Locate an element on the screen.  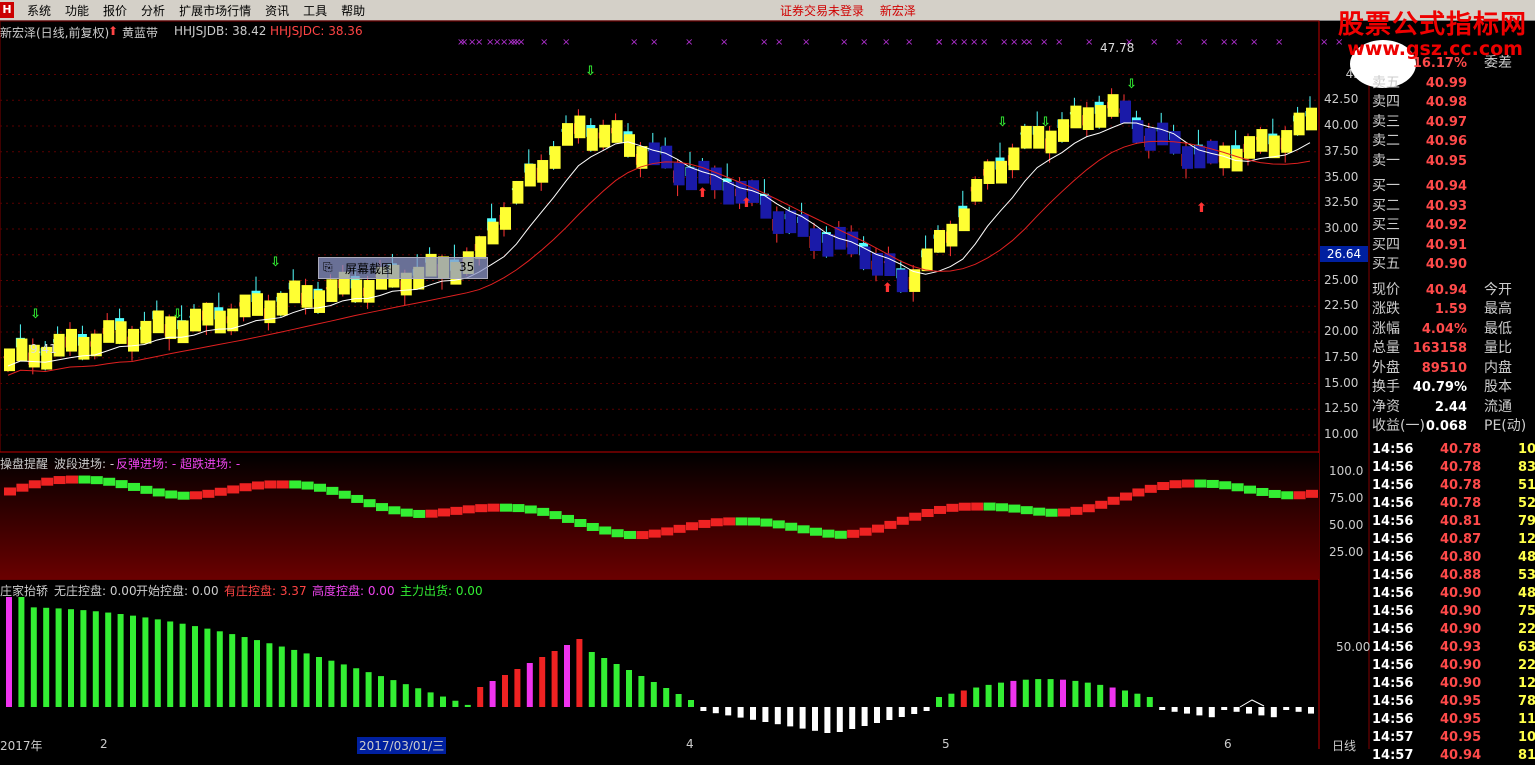
bar-end-line is located at coordinates (1252, 703).